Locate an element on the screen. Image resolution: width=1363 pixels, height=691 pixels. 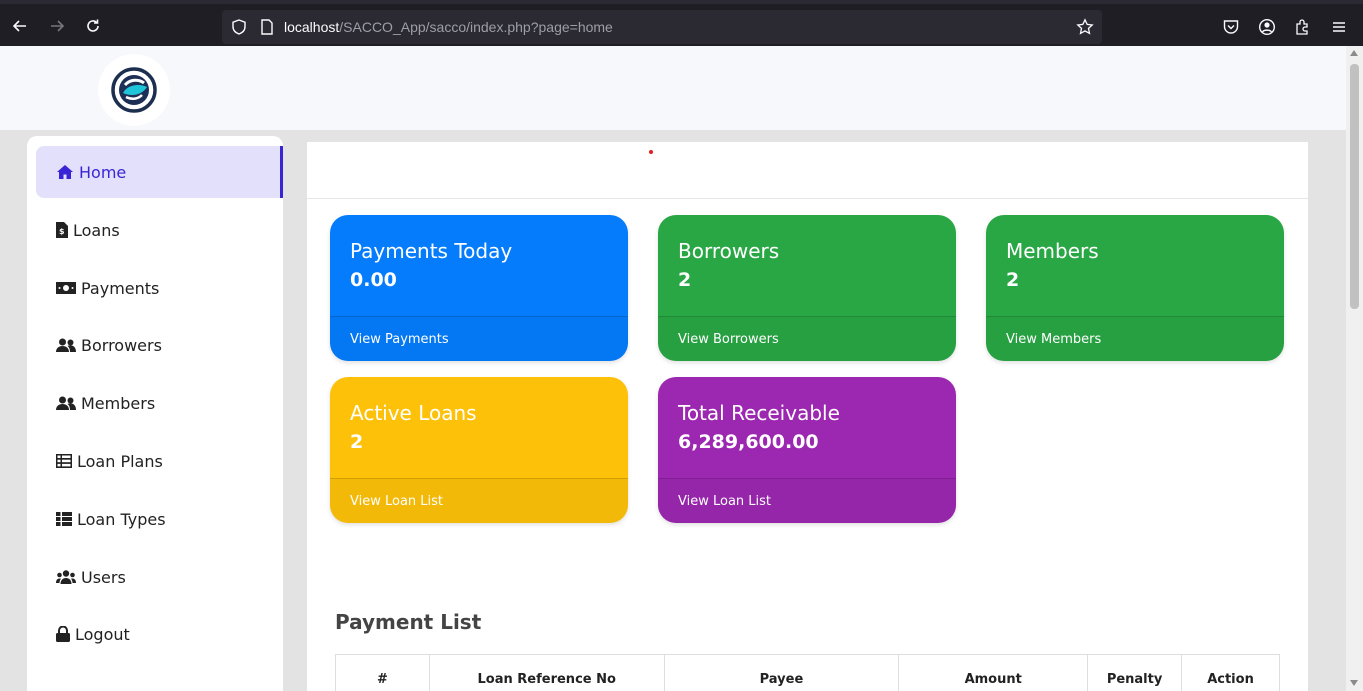
forward-button is located at coordinates (57, 26).